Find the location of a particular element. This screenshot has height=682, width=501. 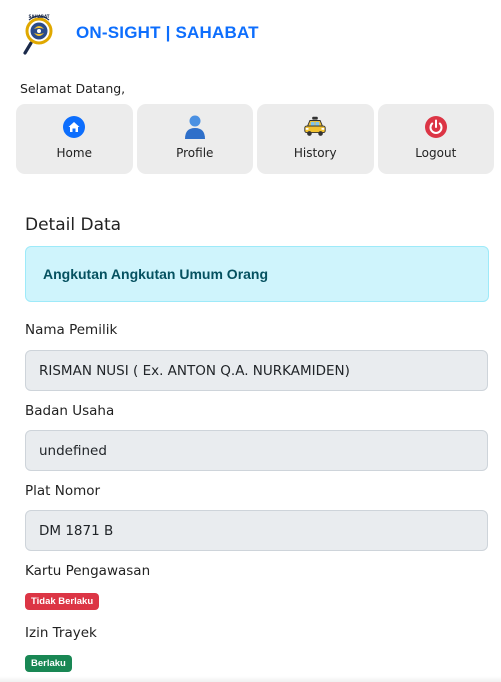

welcome-text: Selamat Datang, is located at coordinates (73, 88).